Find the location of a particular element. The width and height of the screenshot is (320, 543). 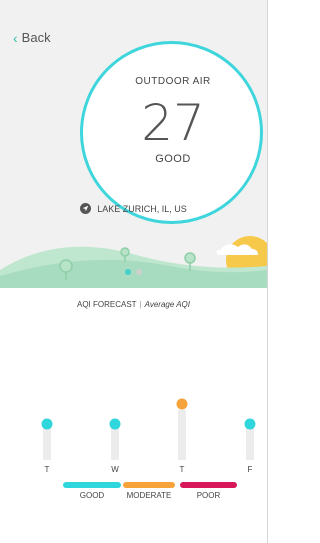

outdoor-air-label: OUTDOOR AIR is located at coordinates (173, 81).